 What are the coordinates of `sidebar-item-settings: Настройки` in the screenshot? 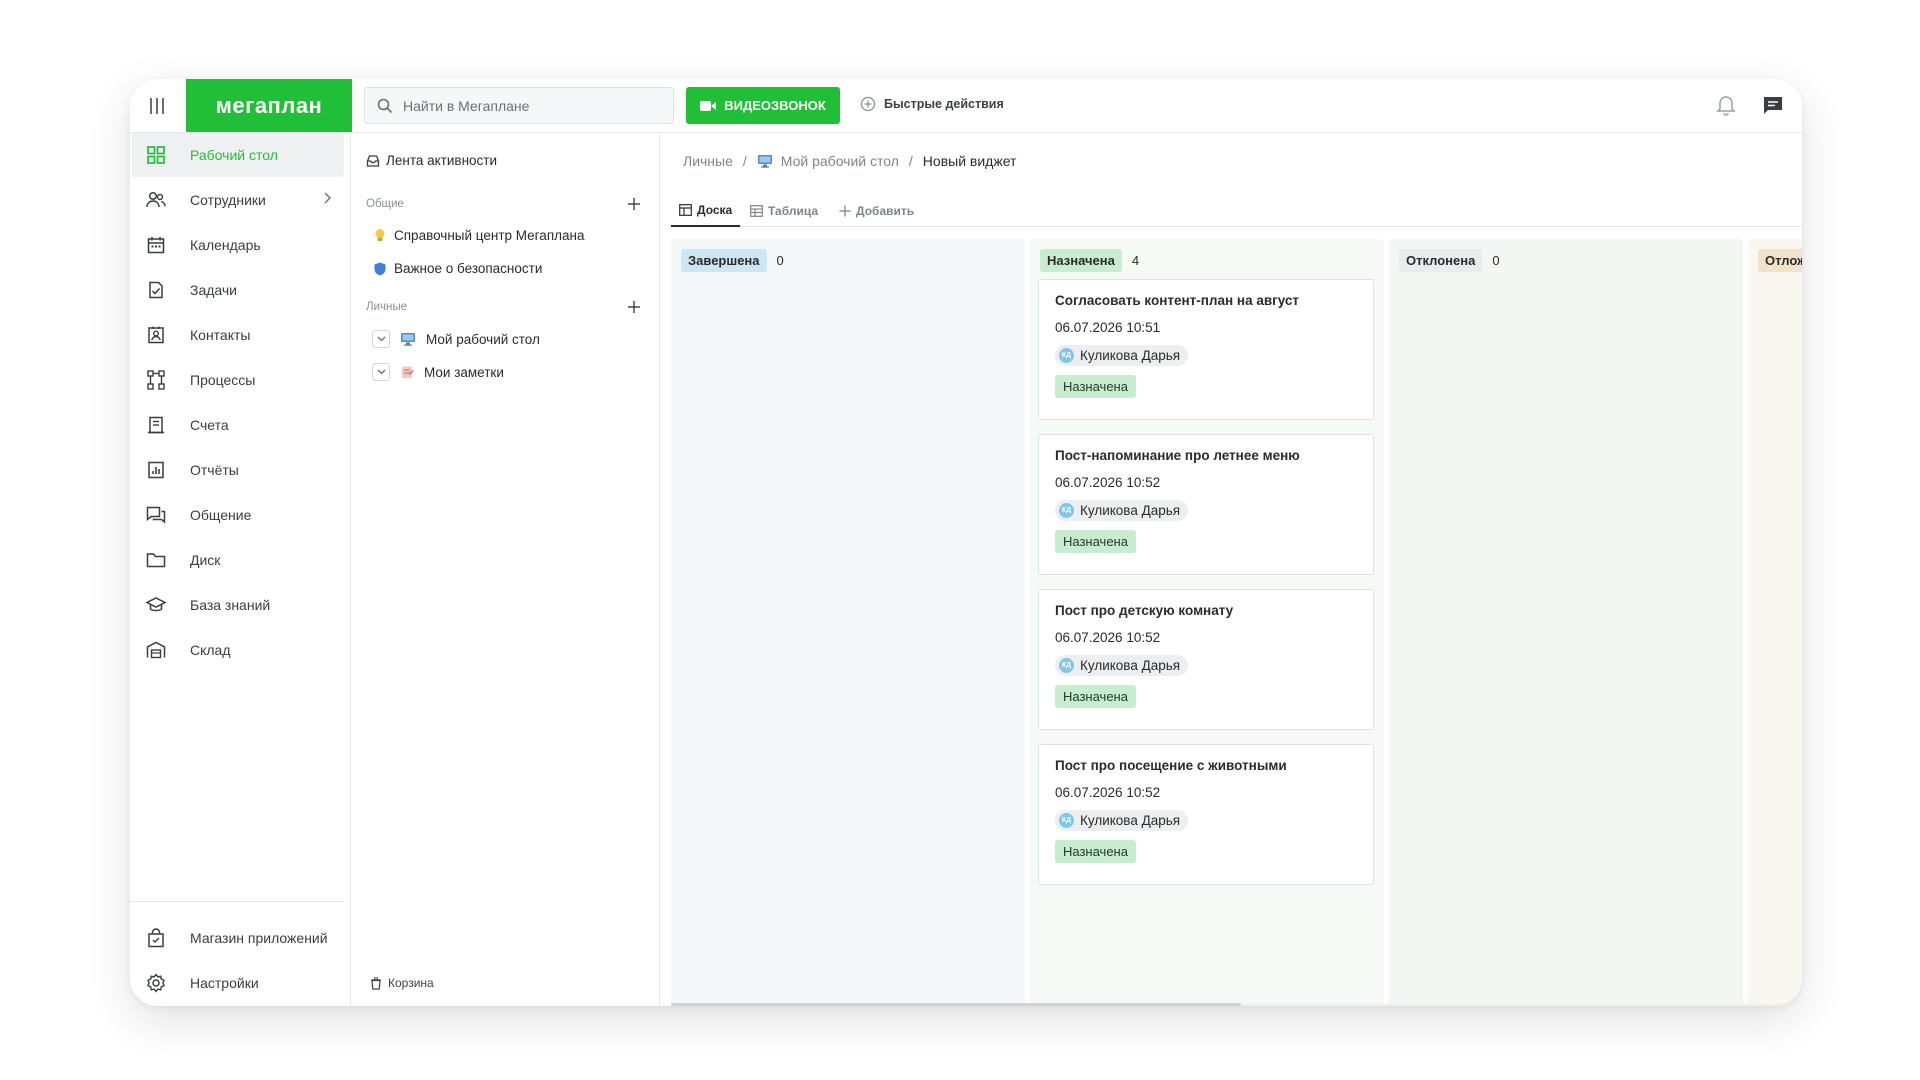 It's located at (238, 983).